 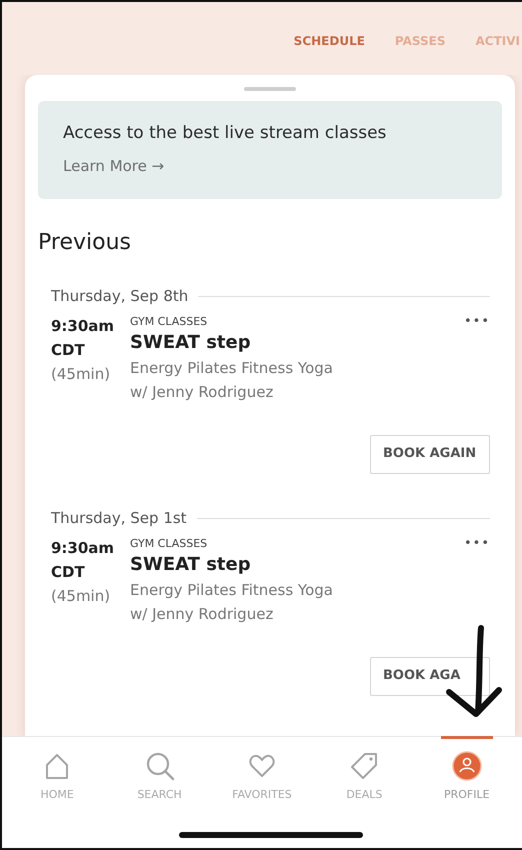 What do you see at coordinates (364, 792) in the screenshot?
I see `nav-tab: DEALS` at bounding box center [364, 792].